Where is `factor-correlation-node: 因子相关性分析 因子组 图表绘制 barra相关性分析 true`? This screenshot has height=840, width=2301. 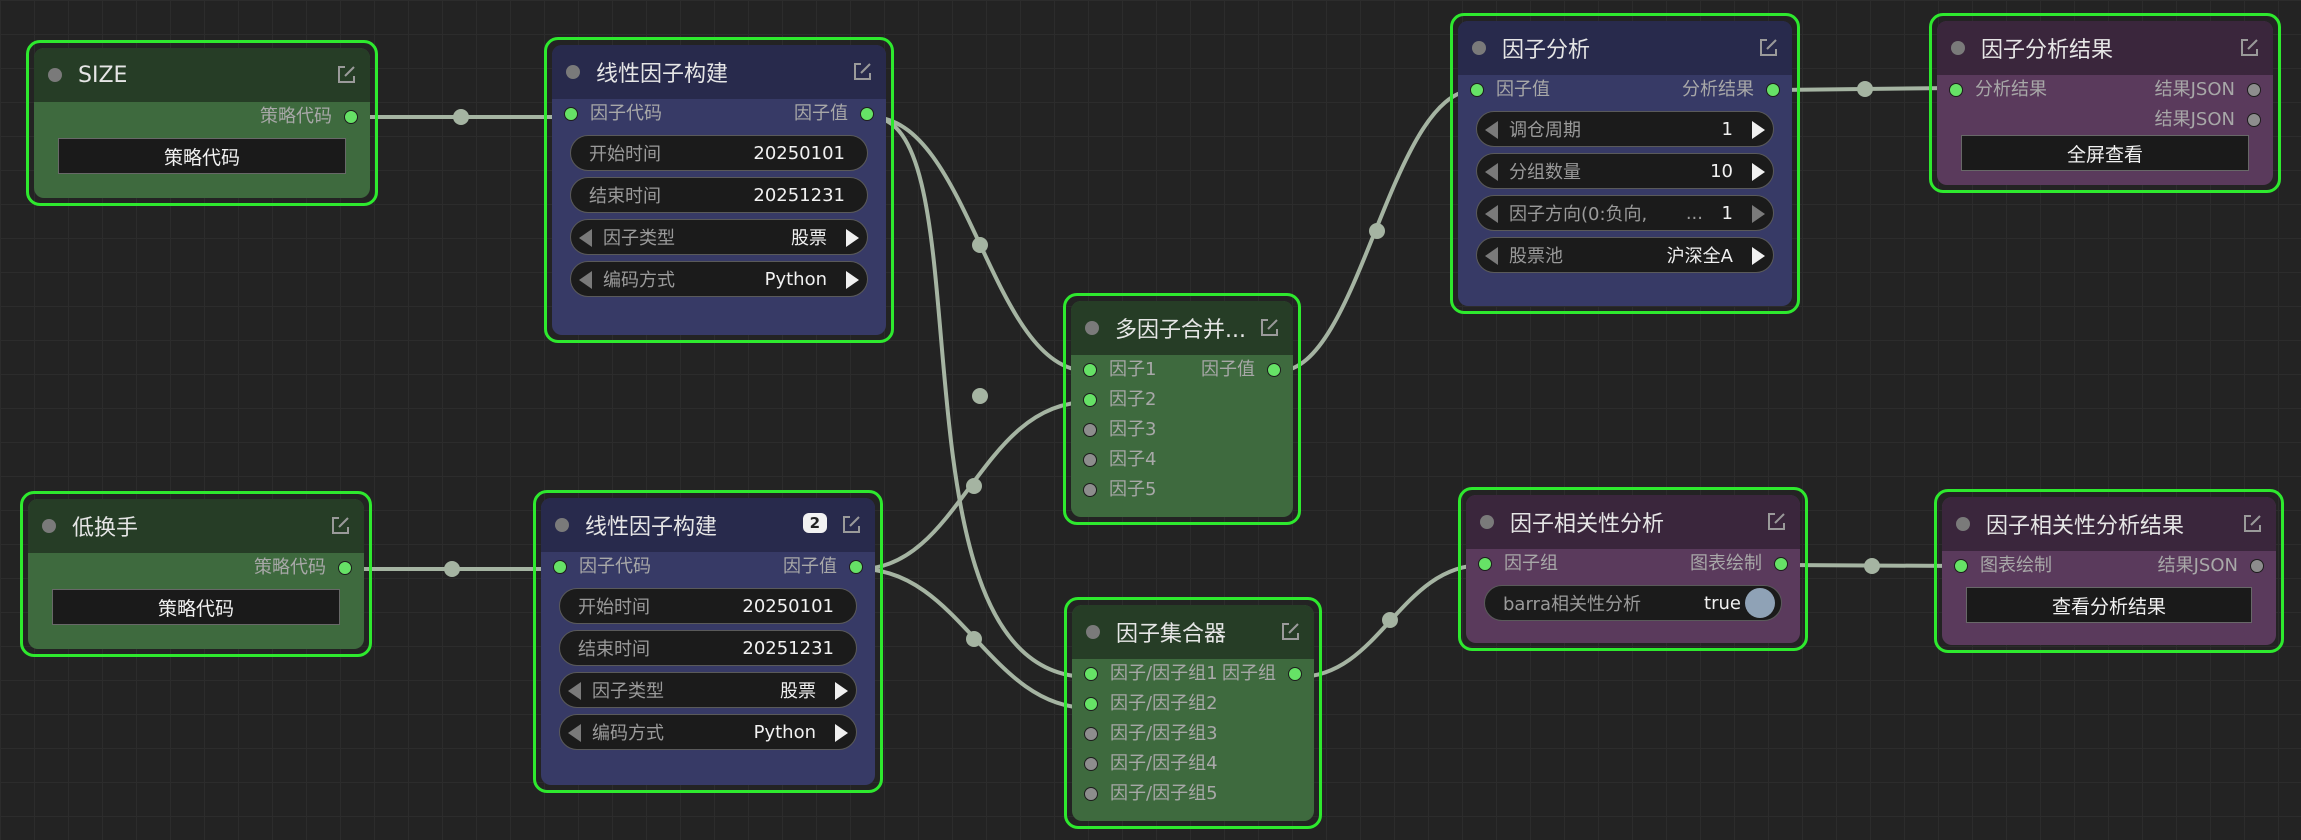
factor-correlation-node: 因子相关性分析 因子组 图表绘制 barra相关性分析 true is located at coordinates (1633, 569).